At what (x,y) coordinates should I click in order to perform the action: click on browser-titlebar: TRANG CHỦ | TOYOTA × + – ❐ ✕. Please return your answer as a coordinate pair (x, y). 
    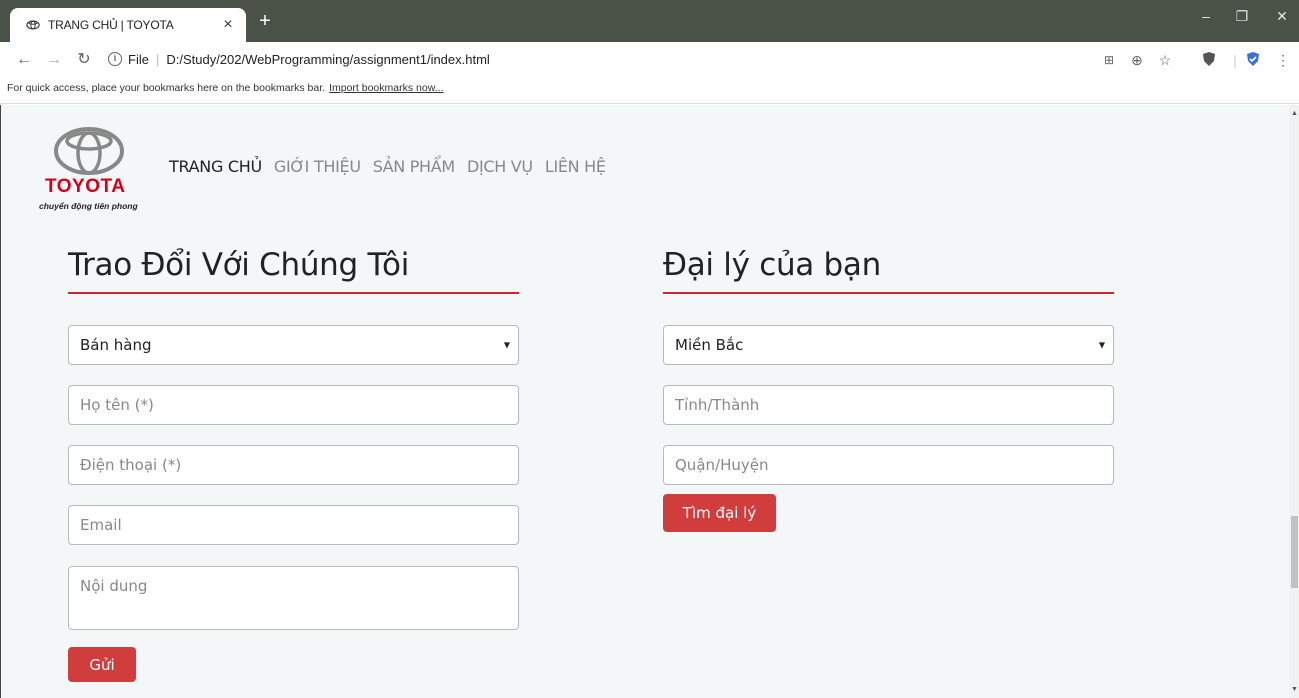
    Looking at the image, I should click on (649, 21).